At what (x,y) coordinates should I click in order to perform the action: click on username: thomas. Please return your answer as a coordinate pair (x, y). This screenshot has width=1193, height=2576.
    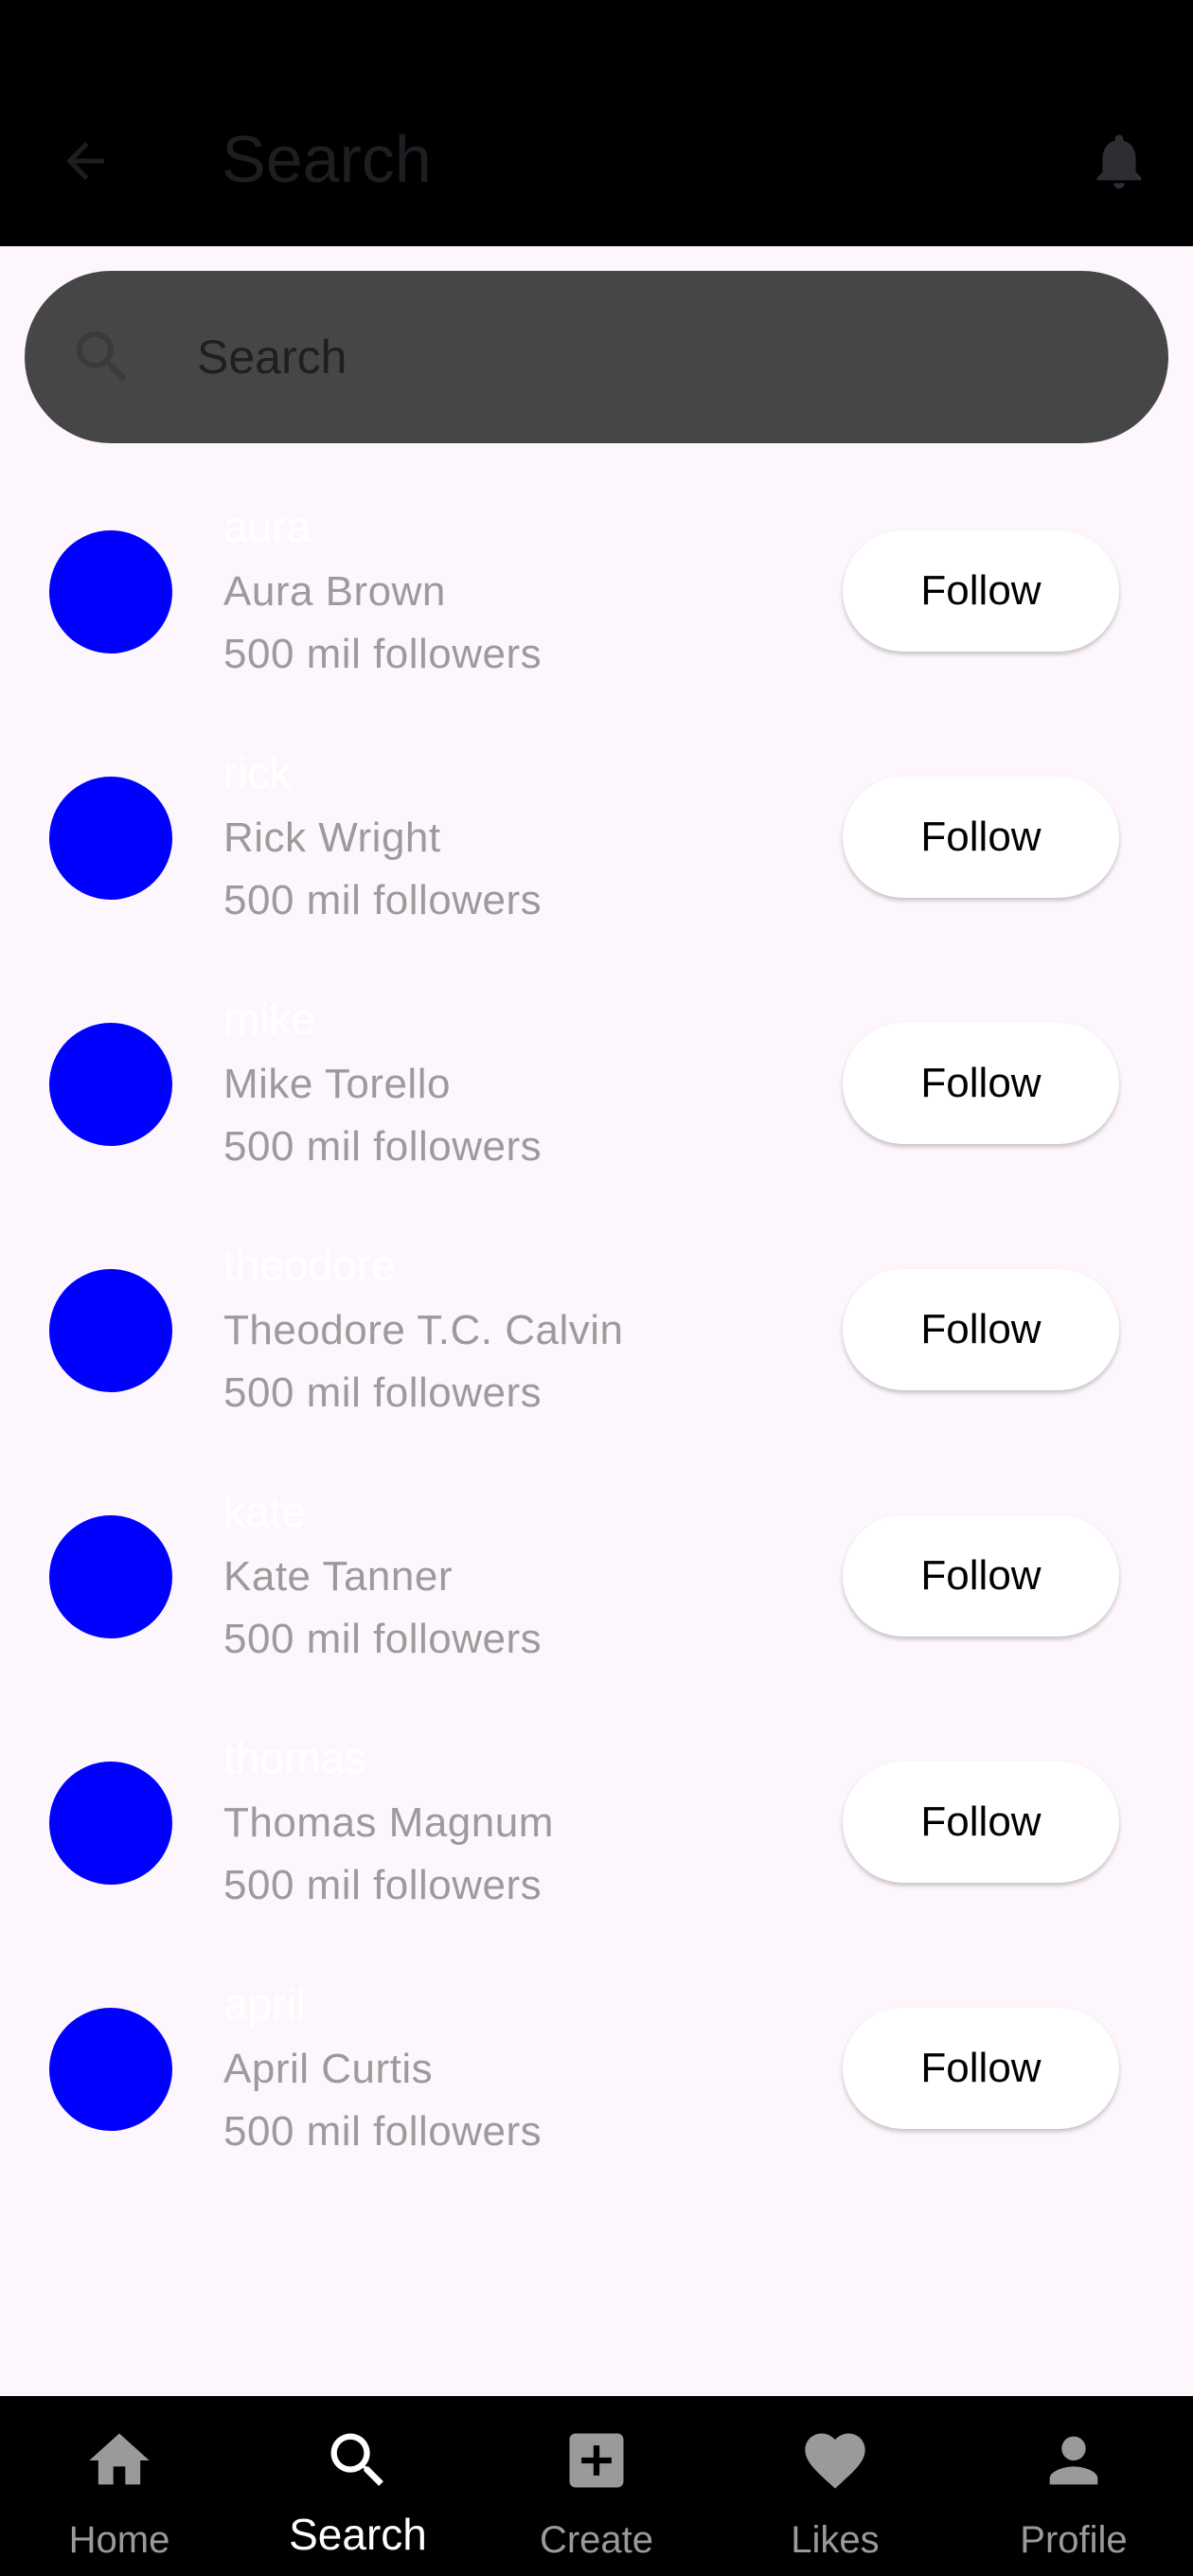
    Looking at the image, I should click on (294, 1757).